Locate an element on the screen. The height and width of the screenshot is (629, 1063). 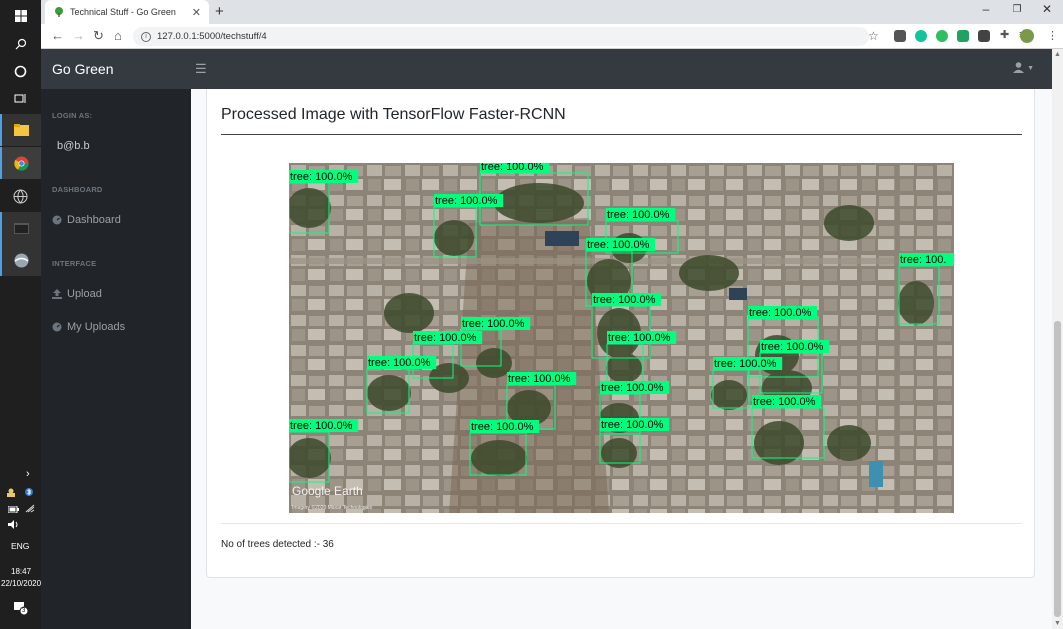
reload-icon: ↻ is located at coordinates (98, 36).